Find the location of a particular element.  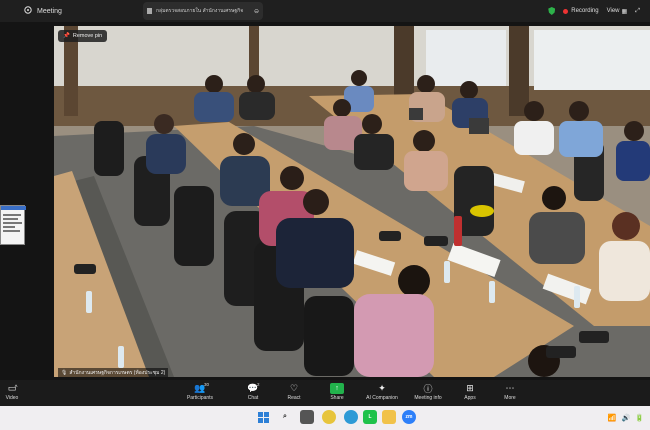

chevron-up-icon: ^ is located at coordinates (16, 388).